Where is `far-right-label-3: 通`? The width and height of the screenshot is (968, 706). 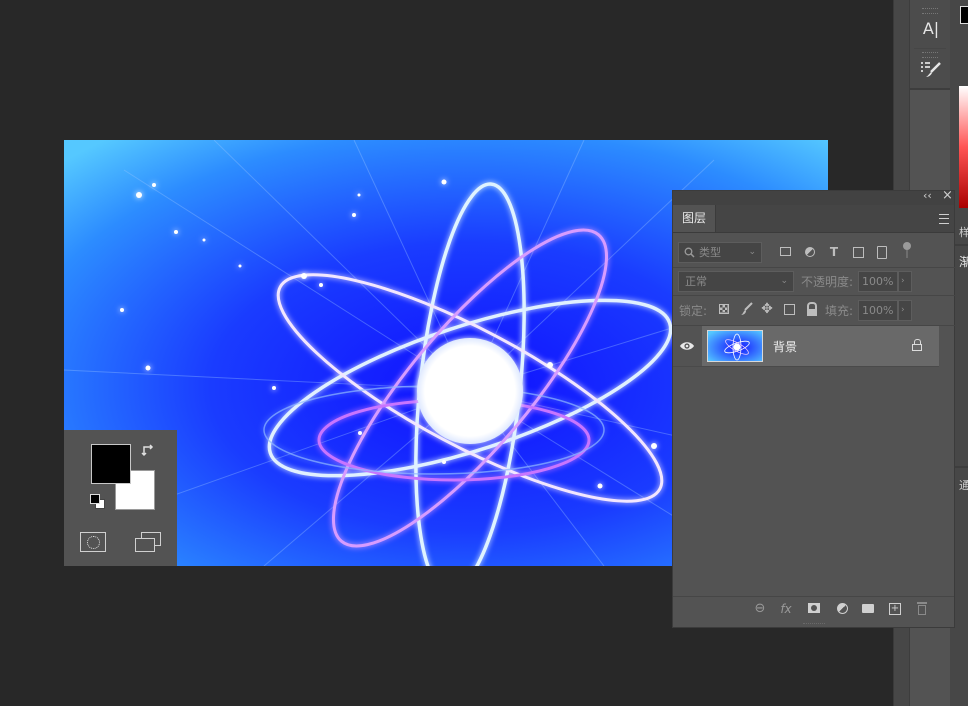 far-right-label-3: 通 is located at coordinates (963, 485).